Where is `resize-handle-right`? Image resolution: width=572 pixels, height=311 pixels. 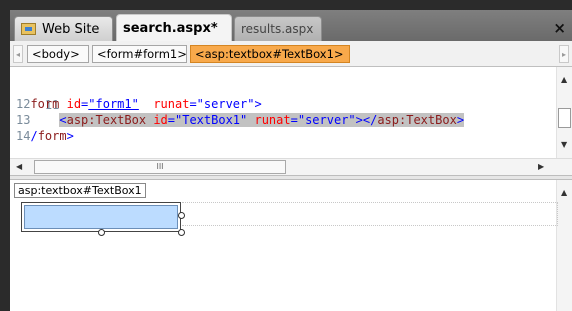 resize-handle-right is located at coordinates (181, 215).